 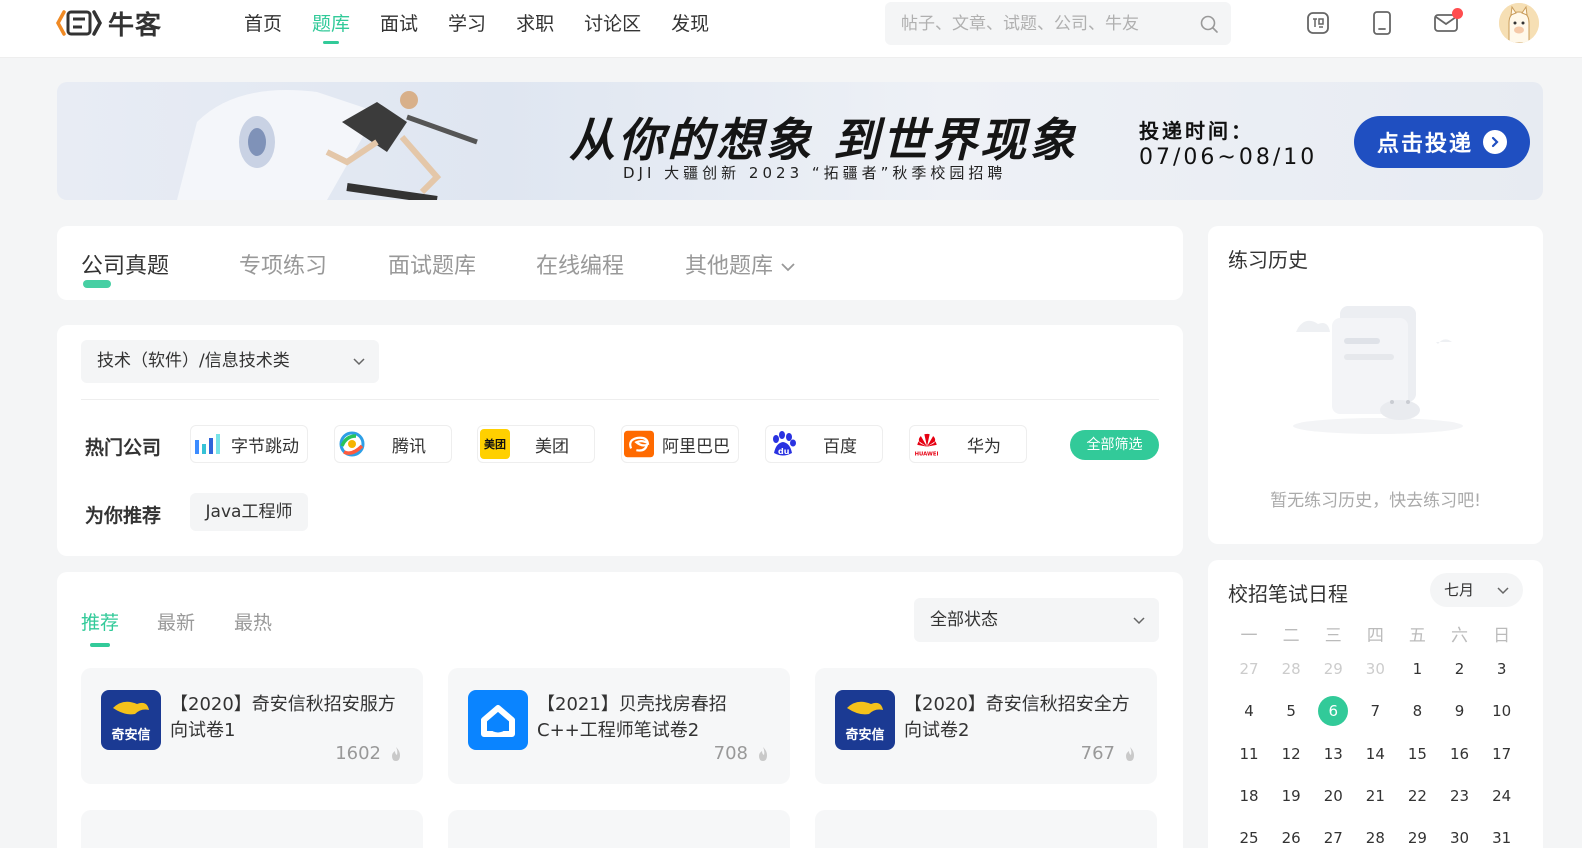 I want to click on recommend-label: 为你推荐, so click(x=123, y=516).